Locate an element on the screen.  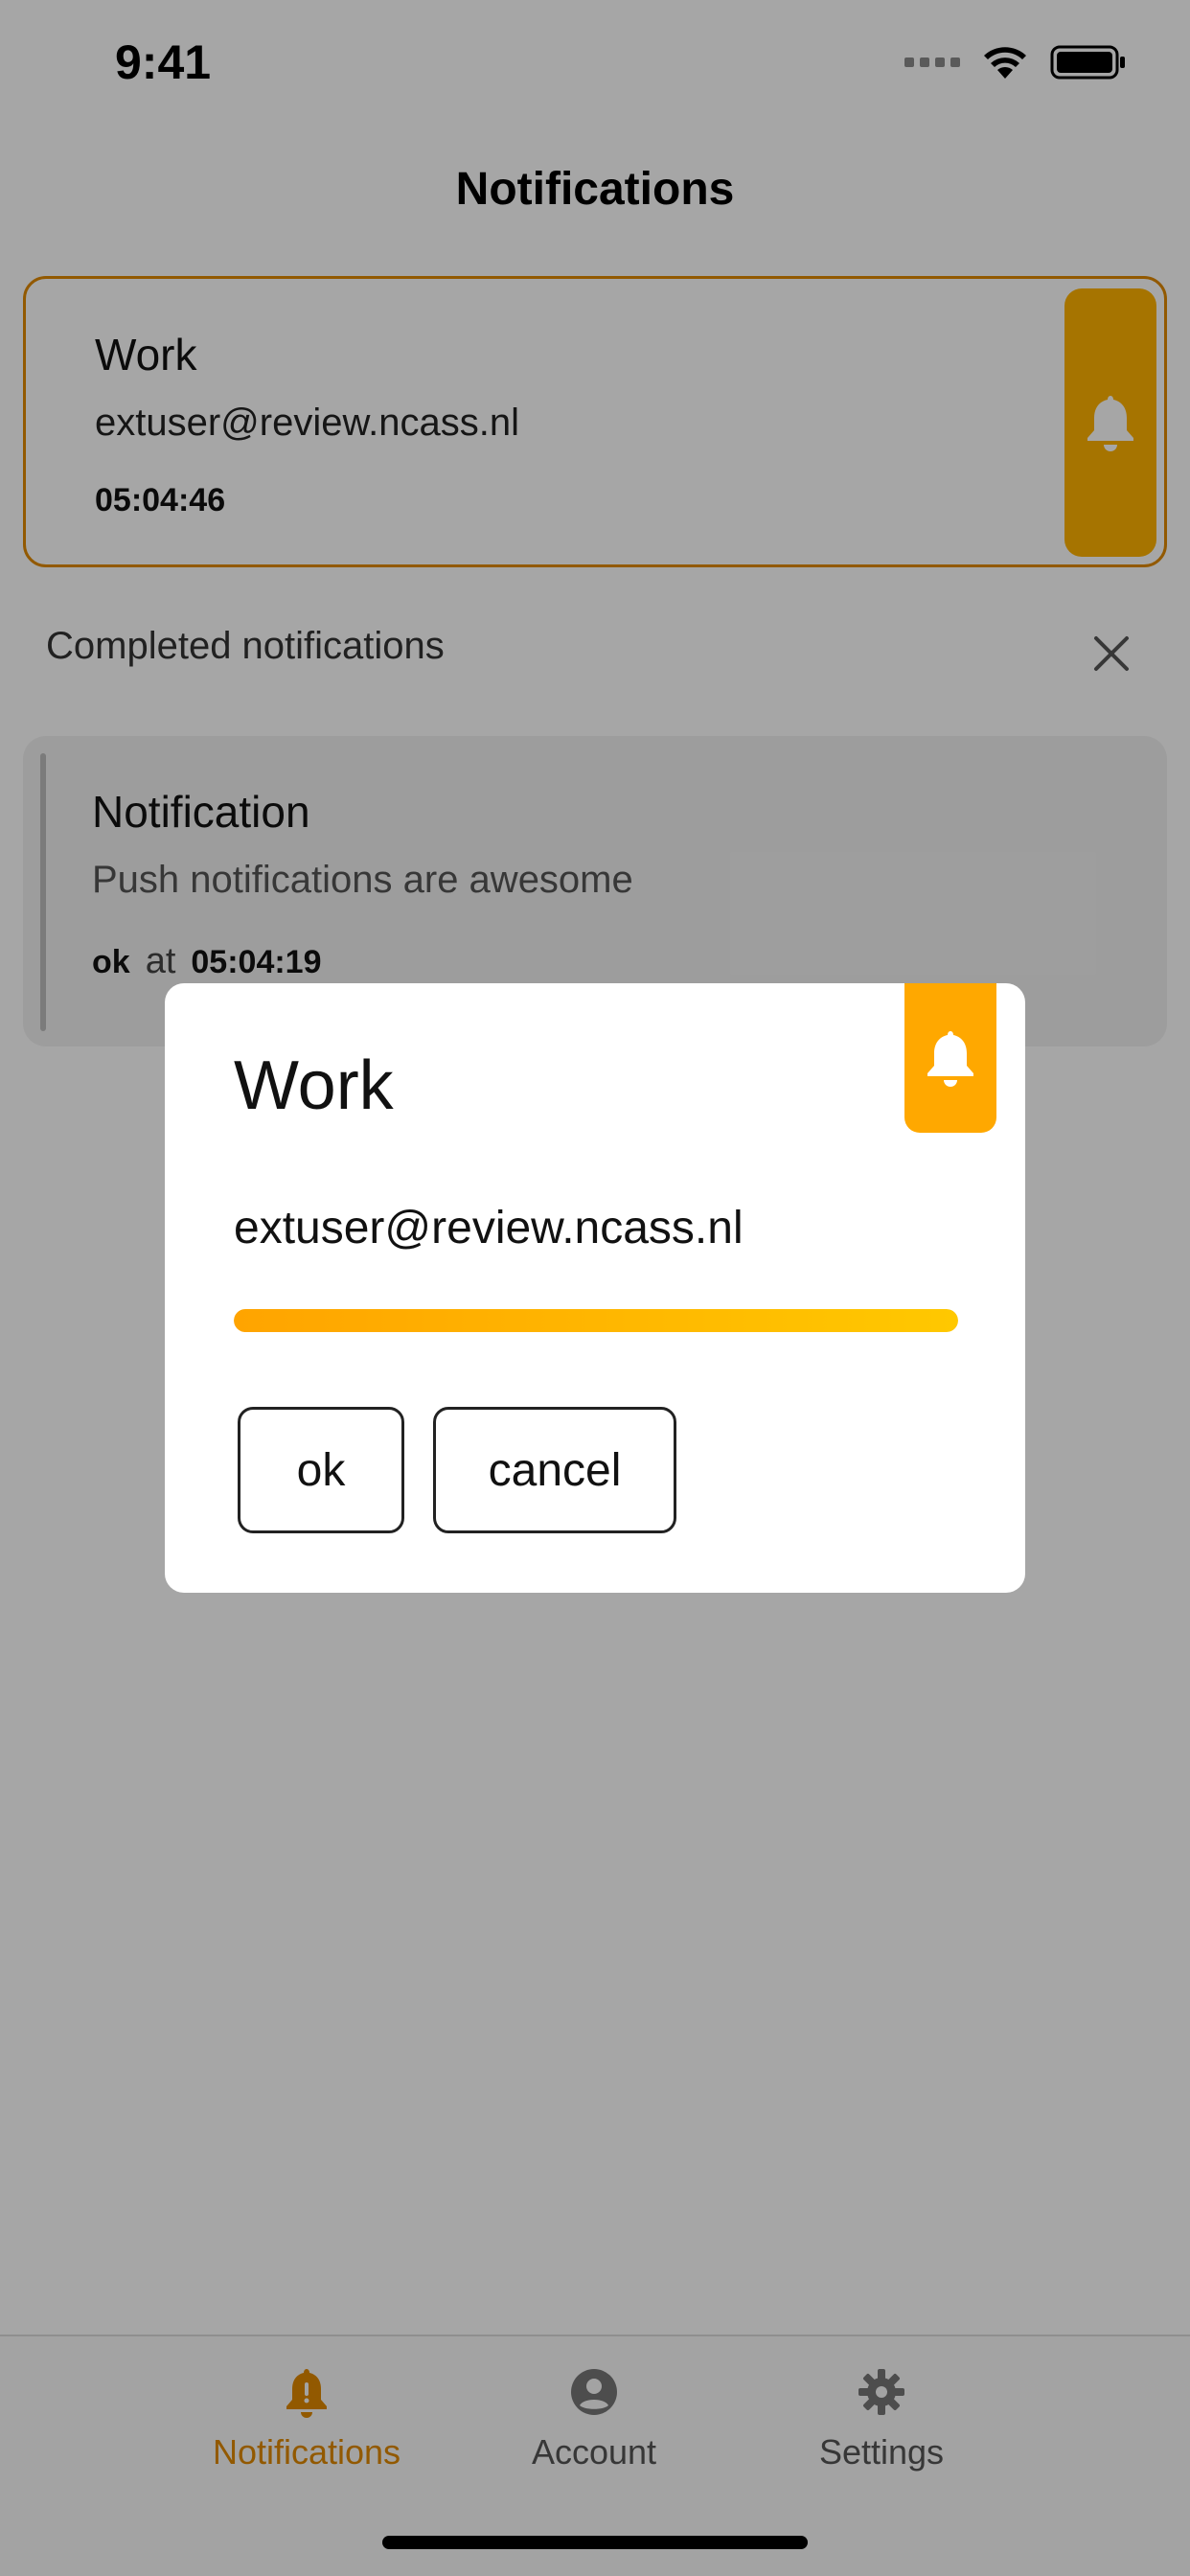
dialog-progress-fill is located at coordinates (596, 1320).